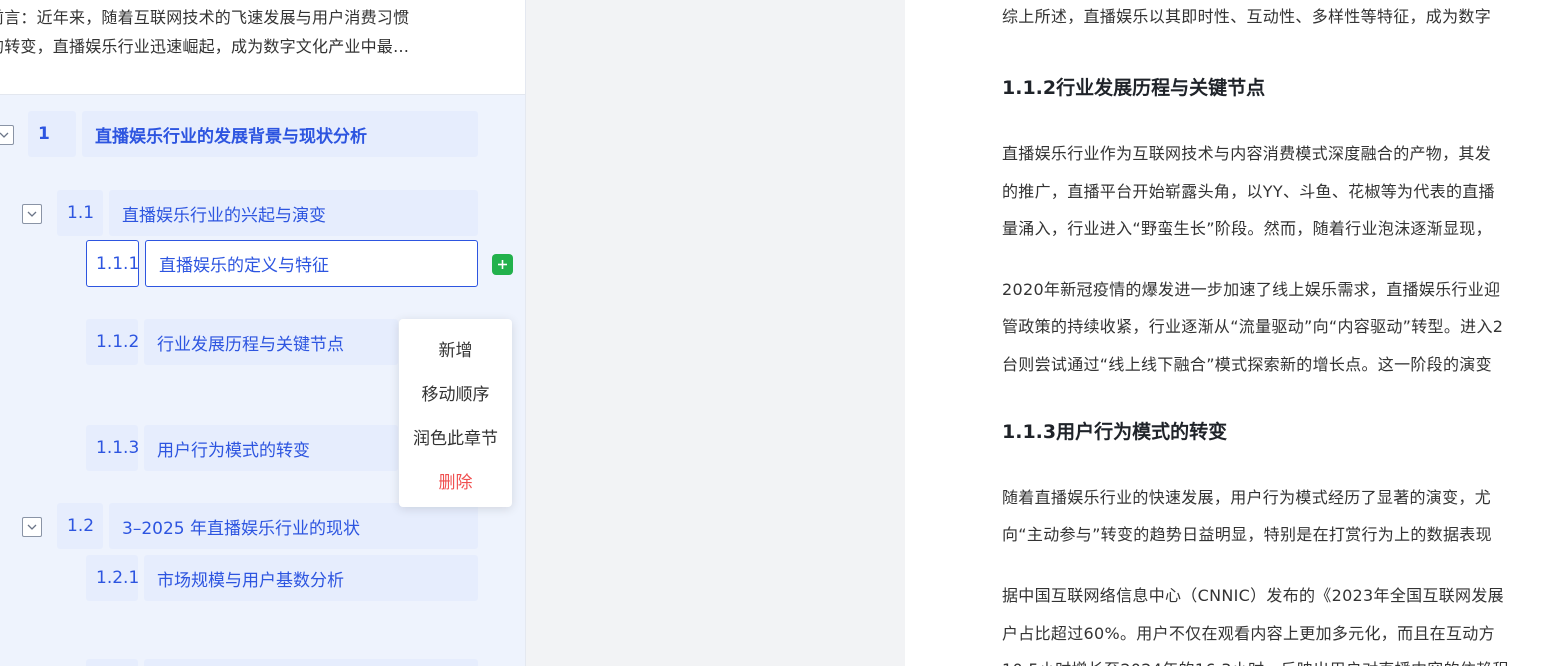  I want to click on context-menu: 新增 移动顺序 润色此章节 删除, so click(455, 413).